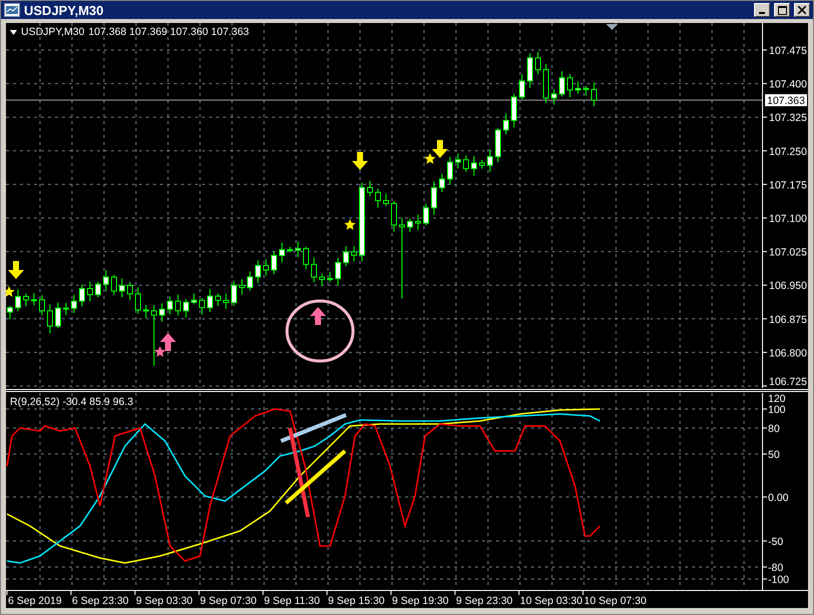 Image resolution: width=814 pixels, height=615 pixels. I want to click on minimize-button, so click(762, 10).